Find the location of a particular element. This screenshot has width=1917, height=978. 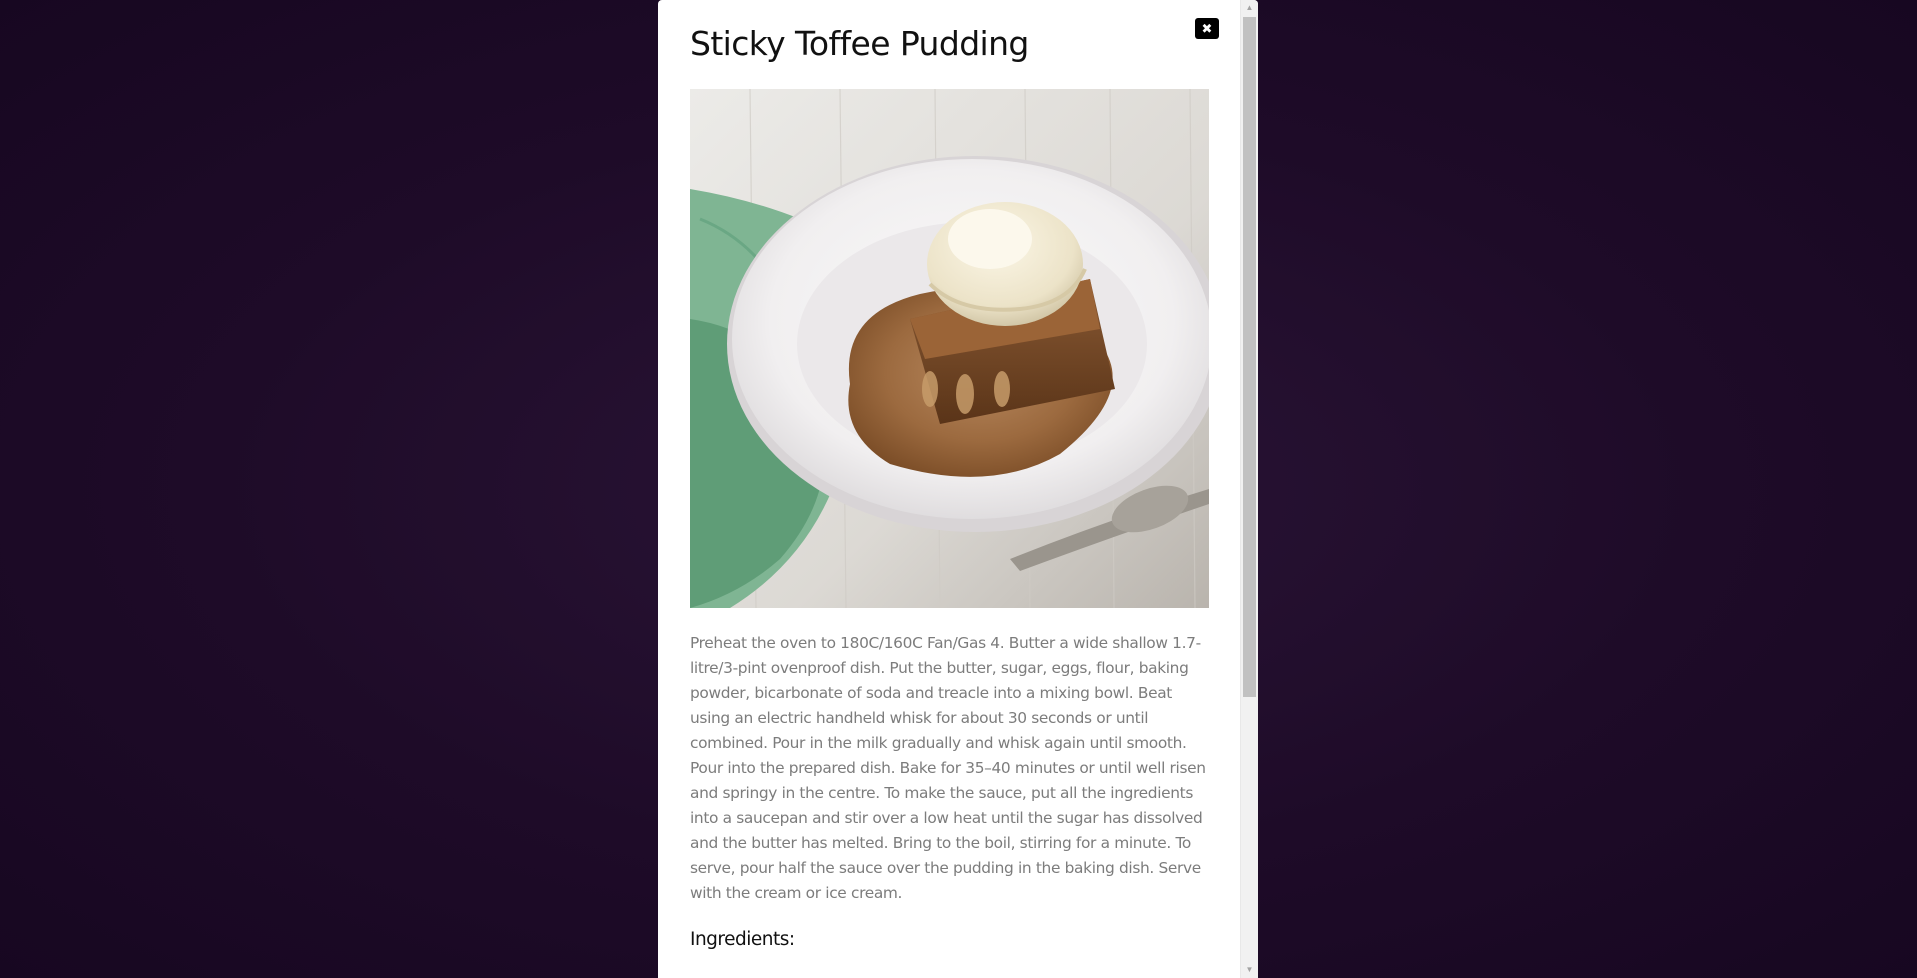

recipe-image is located at coordinates (949, 348).